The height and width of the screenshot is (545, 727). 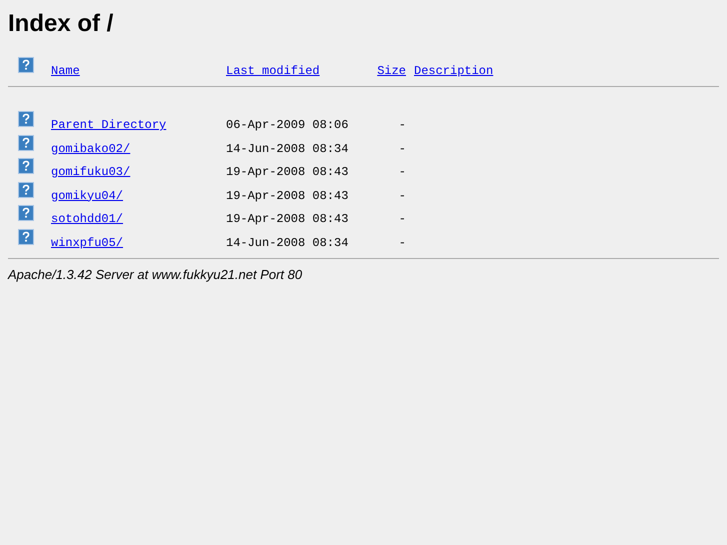 What do you see at coordinates (65, 71) in the screenshot?
I see `column-sort-link: Name` at bounding box center [65, 71].